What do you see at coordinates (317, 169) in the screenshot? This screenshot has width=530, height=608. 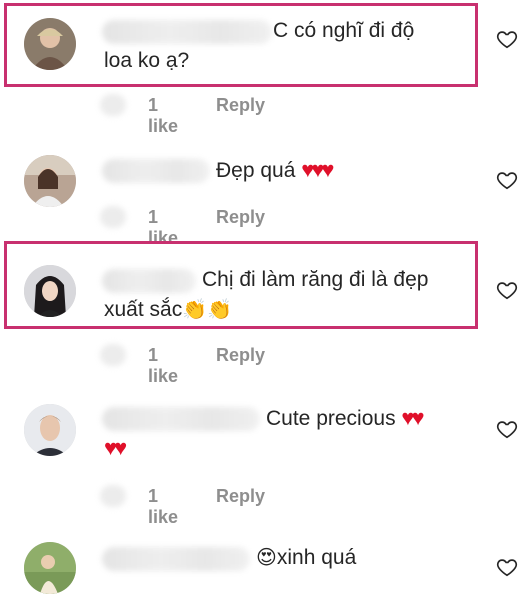 I see `red-heart-emoji: ♥♥♥` at bounding box center [317, 169].